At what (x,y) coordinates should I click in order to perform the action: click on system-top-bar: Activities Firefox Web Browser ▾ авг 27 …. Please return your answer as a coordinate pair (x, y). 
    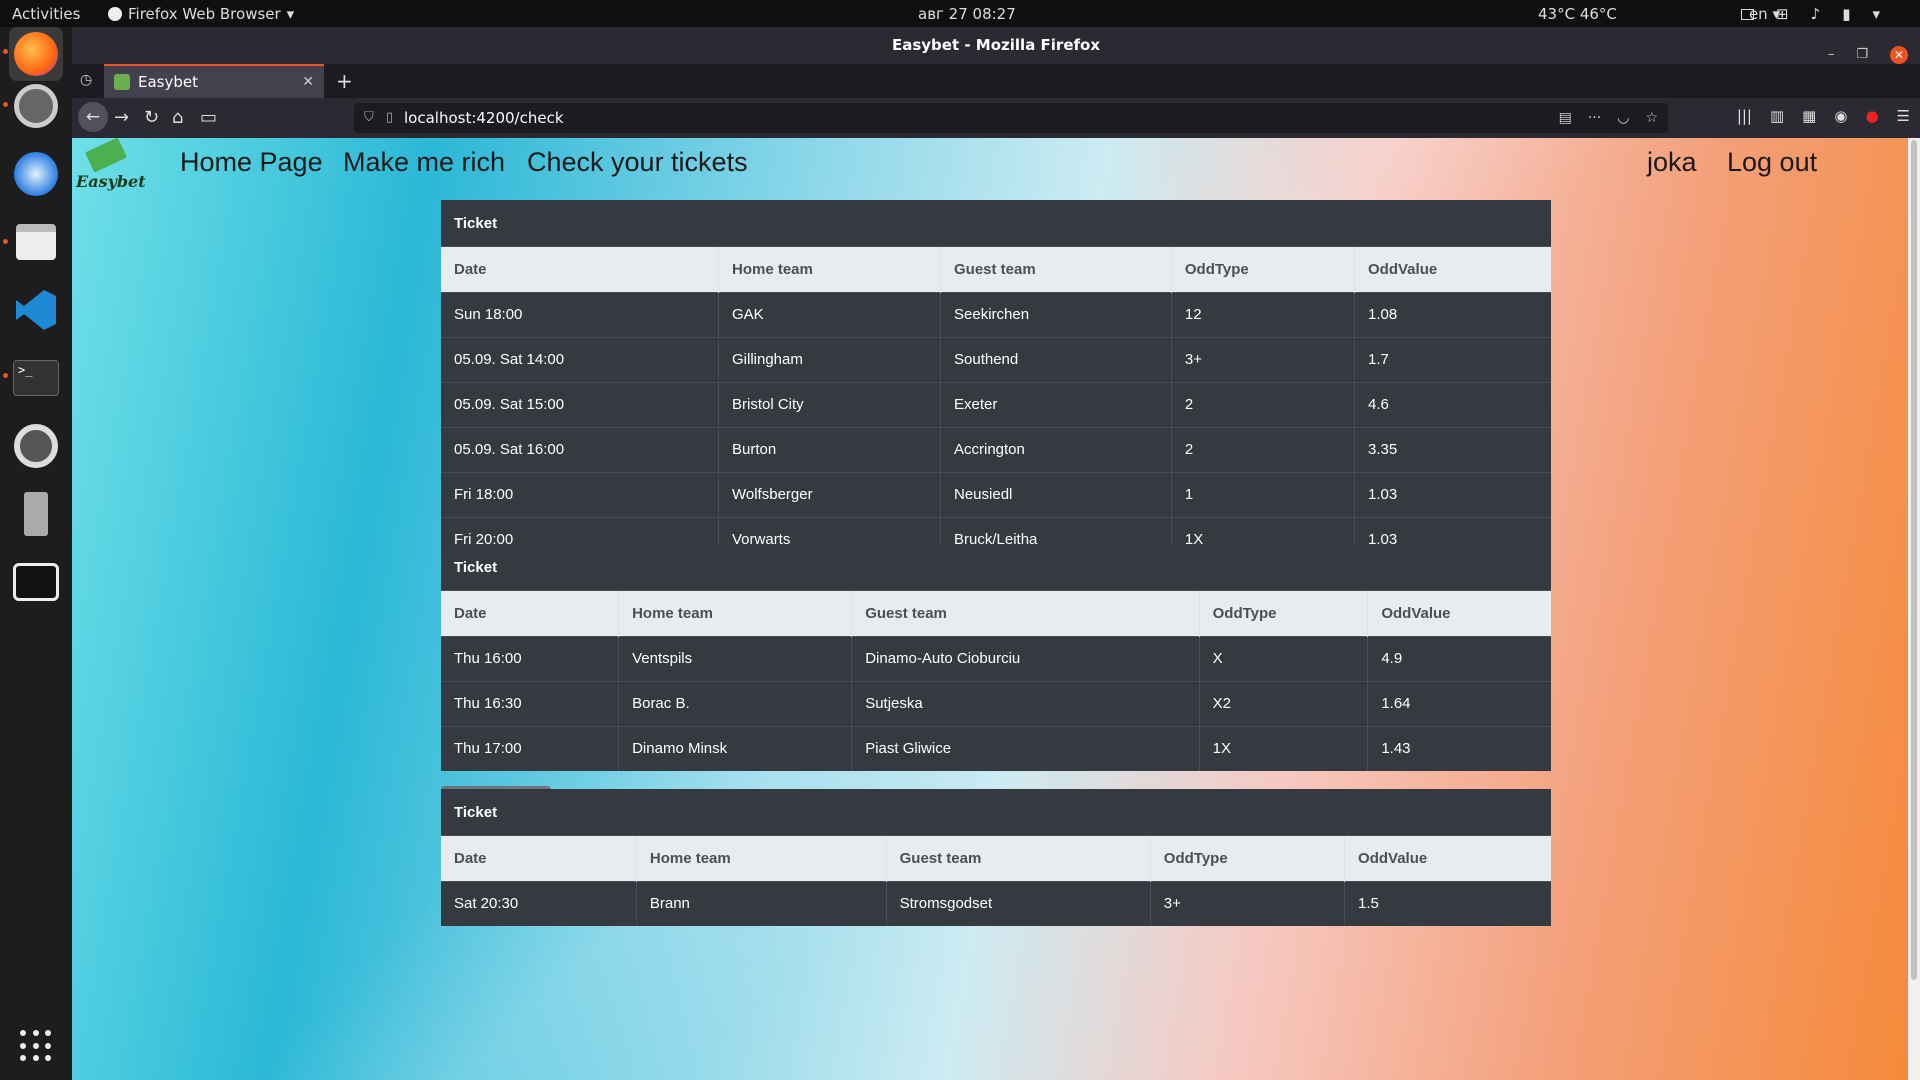
    Looking at the image, I should click on (960, 13).